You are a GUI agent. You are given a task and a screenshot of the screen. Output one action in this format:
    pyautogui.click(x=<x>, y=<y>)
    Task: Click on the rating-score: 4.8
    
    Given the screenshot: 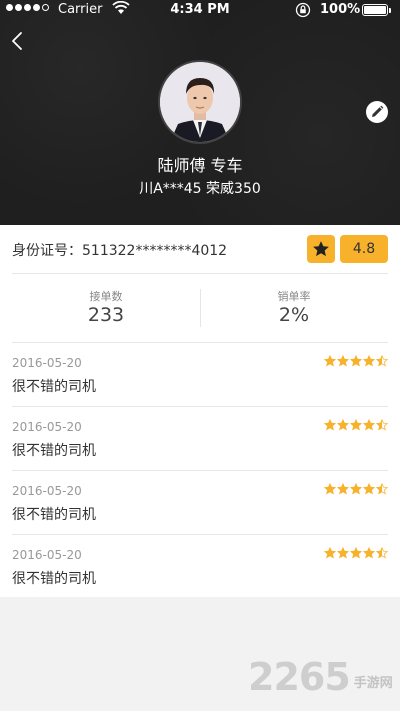 What is the action you would take?
    pyautogui.click(x=364, y=249)
    